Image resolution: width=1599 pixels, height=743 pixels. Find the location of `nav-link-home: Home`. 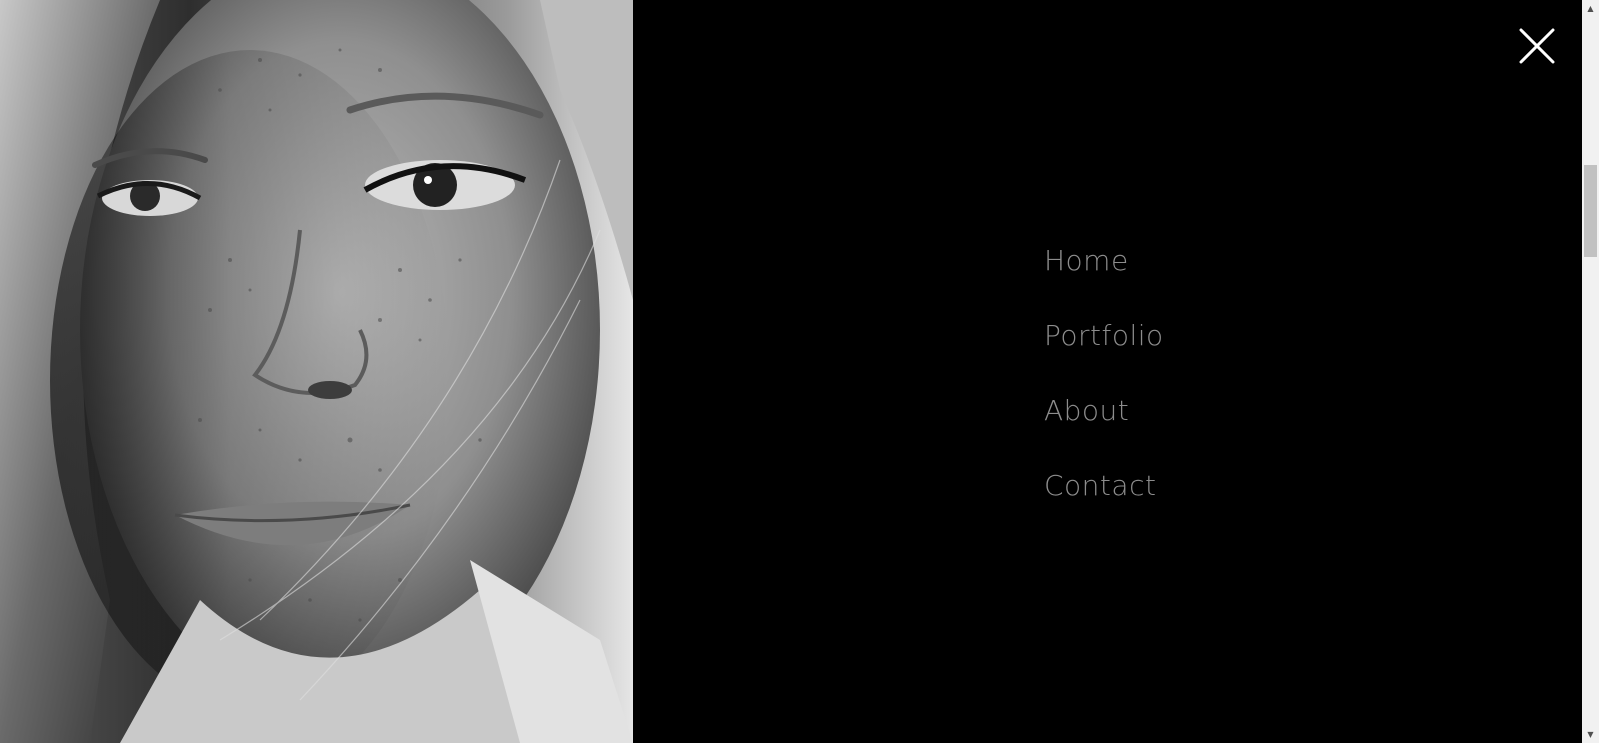

nav-link-home: Home is located at coordinates (1086, 260).